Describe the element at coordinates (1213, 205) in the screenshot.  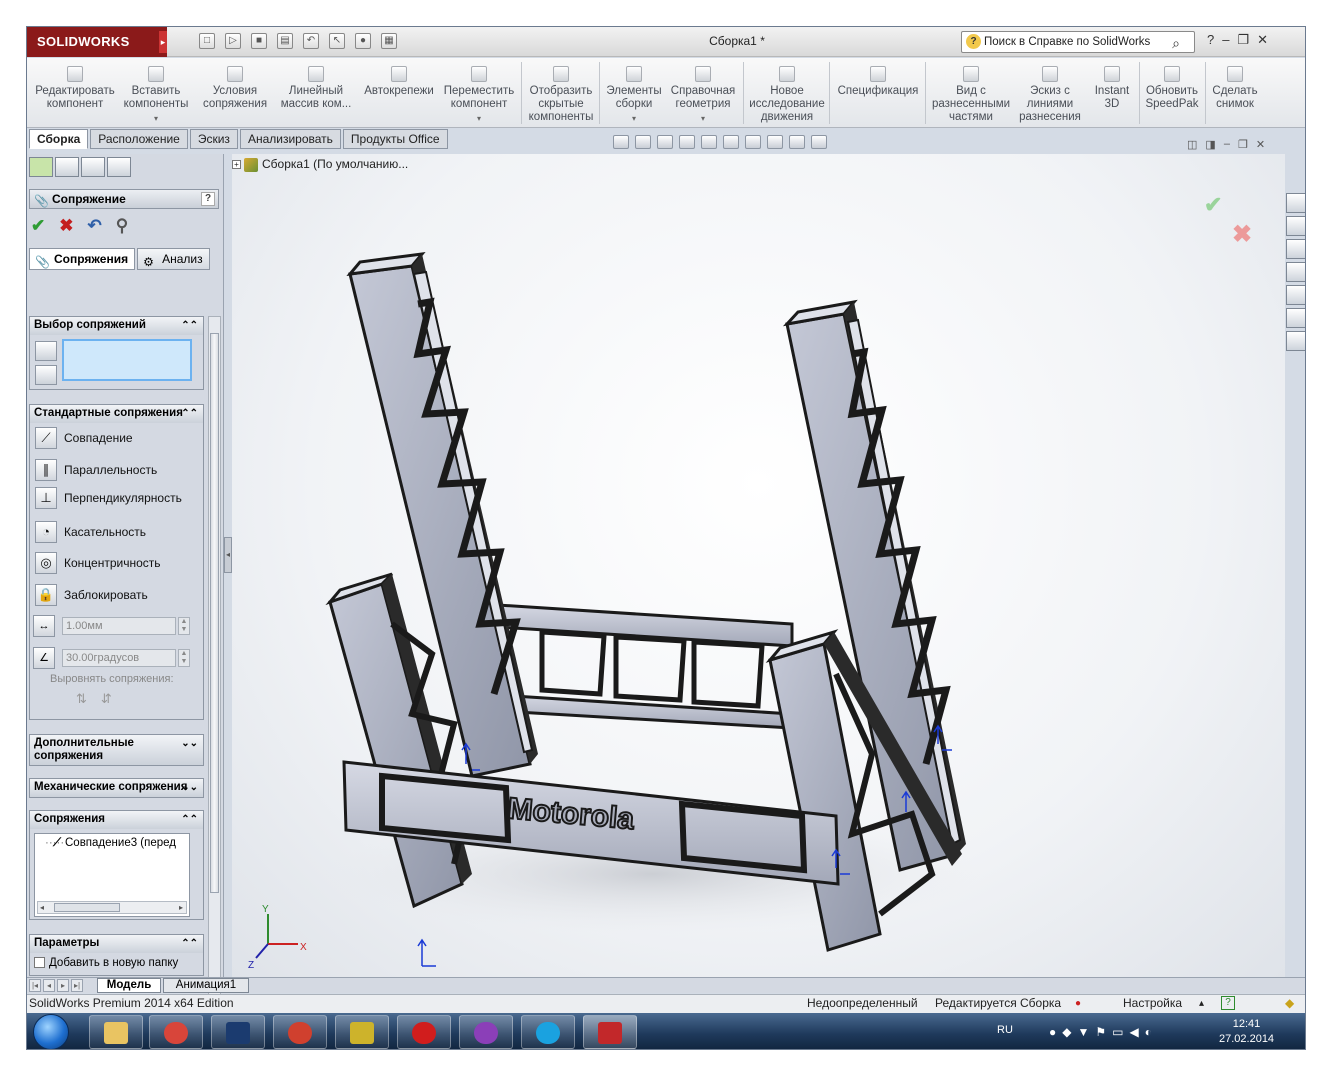
I see `confirm-ok-icon: ✔` at that location.